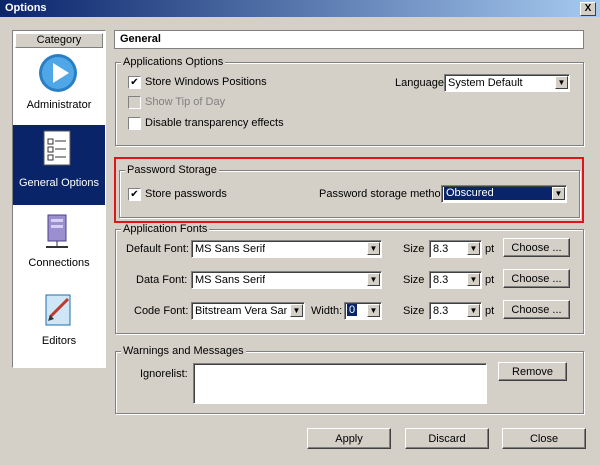 The width and height of the screenshot is (600, 465). Describe the element at coordinates (134, 82) in the screenshot. I see `store-windows-checkbox: ✔` at that location.